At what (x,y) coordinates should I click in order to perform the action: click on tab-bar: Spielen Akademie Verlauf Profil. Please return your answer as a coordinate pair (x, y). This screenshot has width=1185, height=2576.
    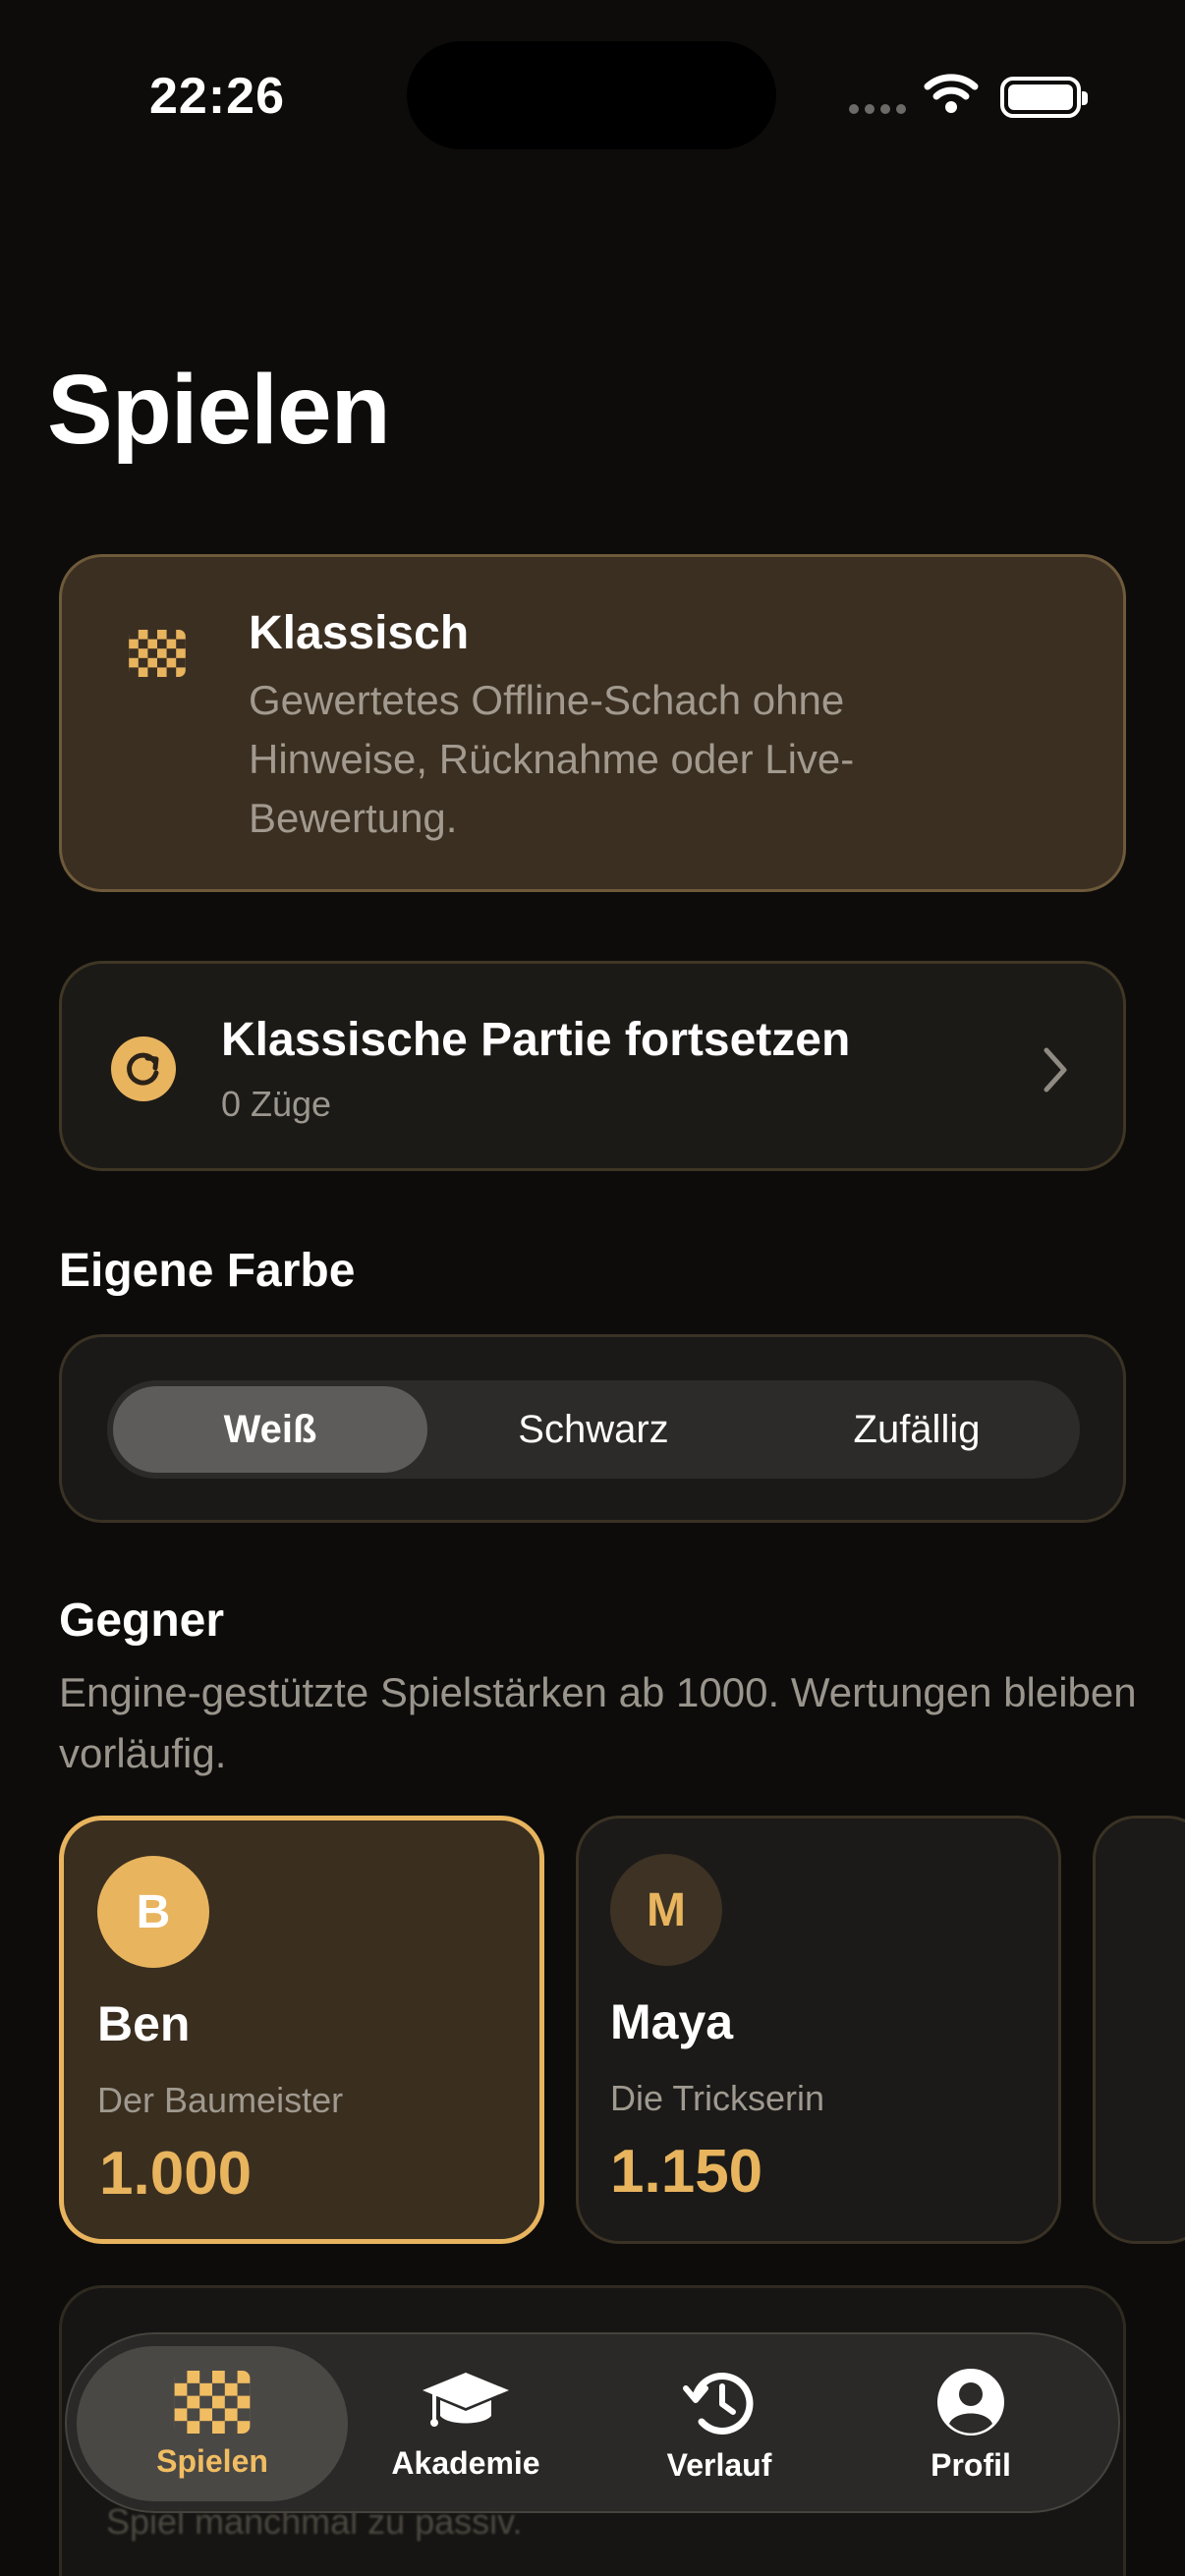
    Looking at the image, I should click on (592, 2422).